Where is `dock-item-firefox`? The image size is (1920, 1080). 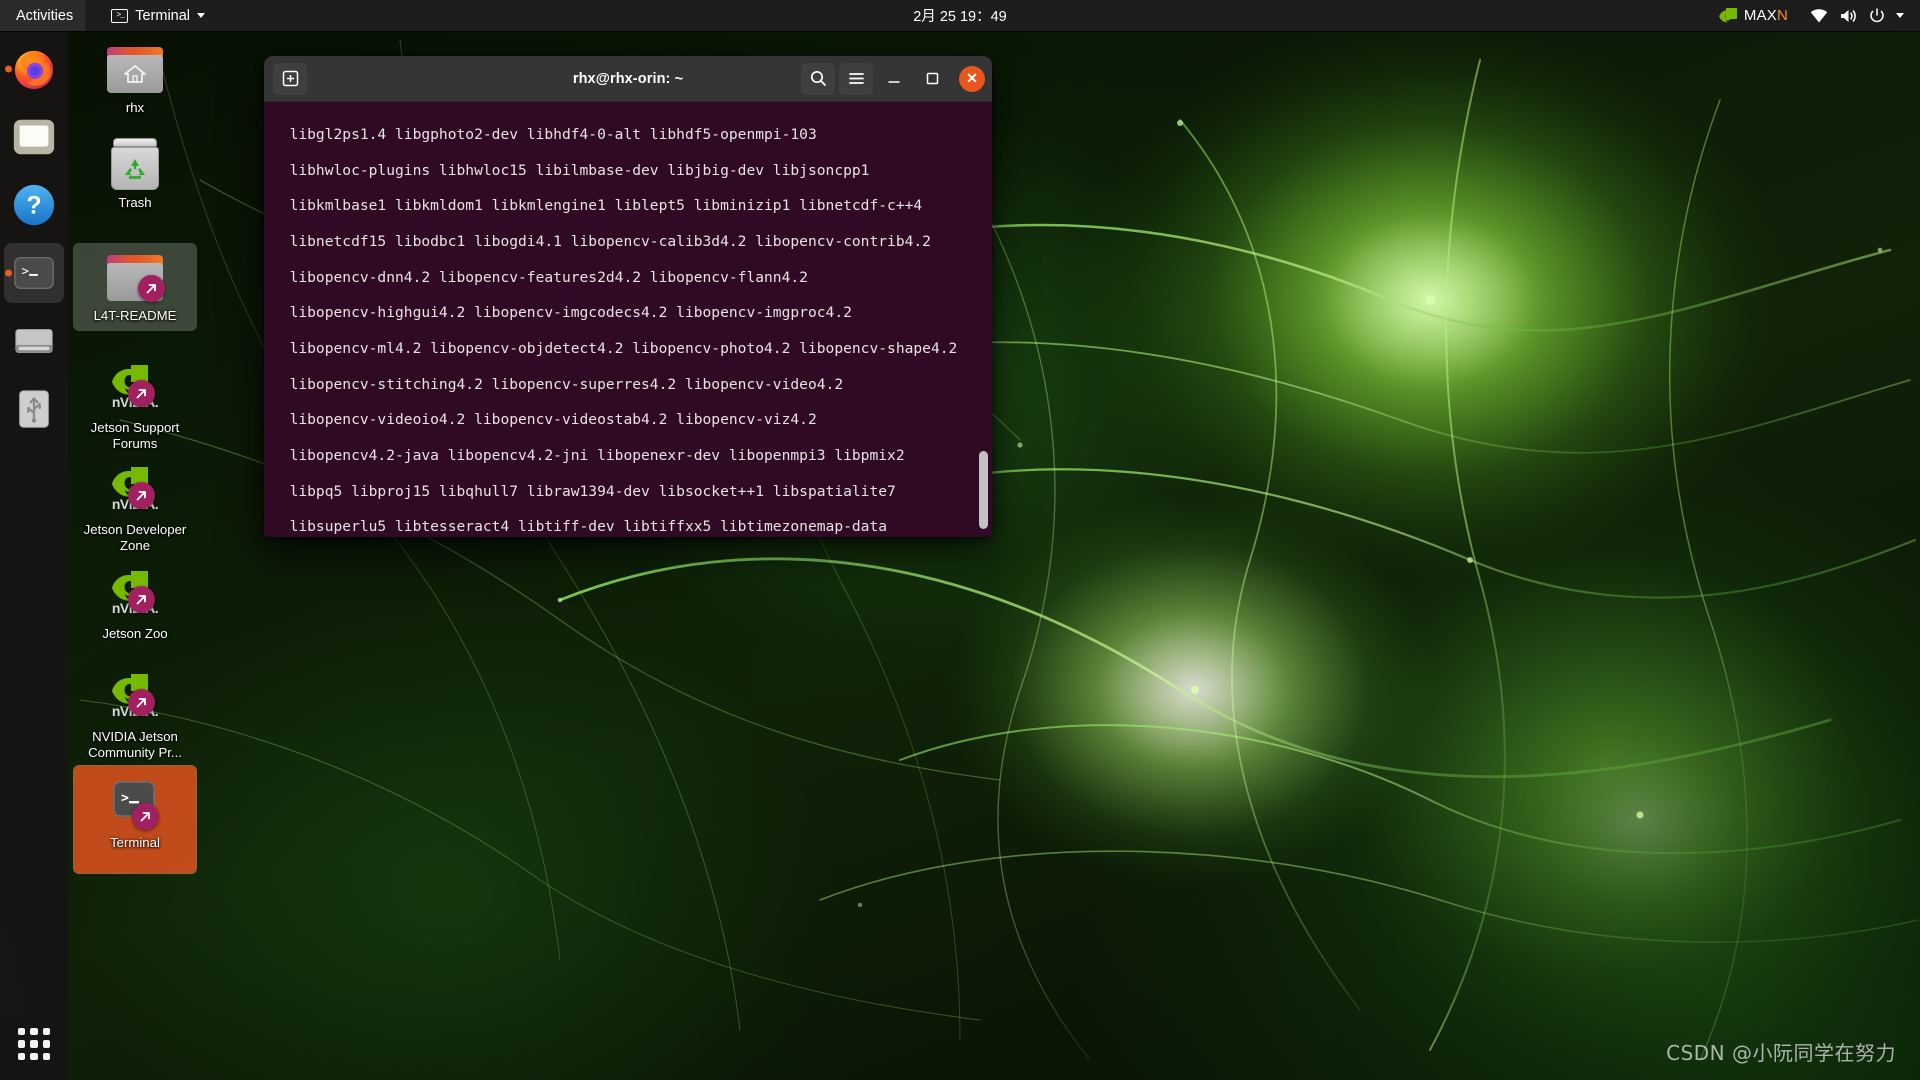
dock-item-firefox is located at coordinates (34, 69).